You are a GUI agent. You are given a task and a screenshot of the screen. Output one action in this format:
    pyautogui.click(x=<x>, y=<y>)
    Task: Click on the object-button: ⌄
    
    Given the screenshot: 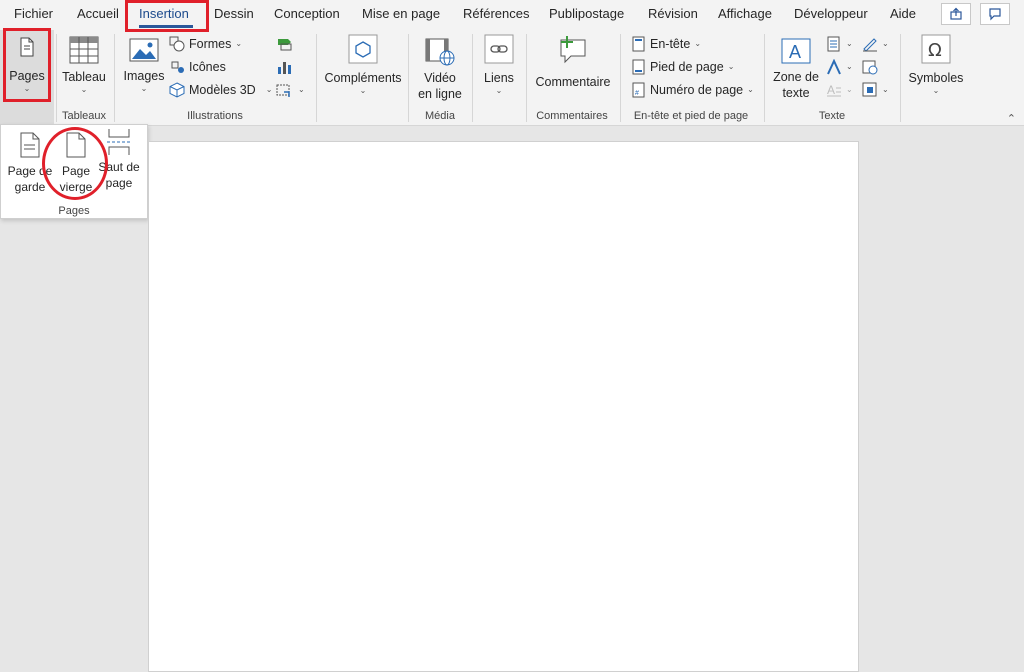 What is the action you would take?
    pyautogui.click(x=875, y=90)
    